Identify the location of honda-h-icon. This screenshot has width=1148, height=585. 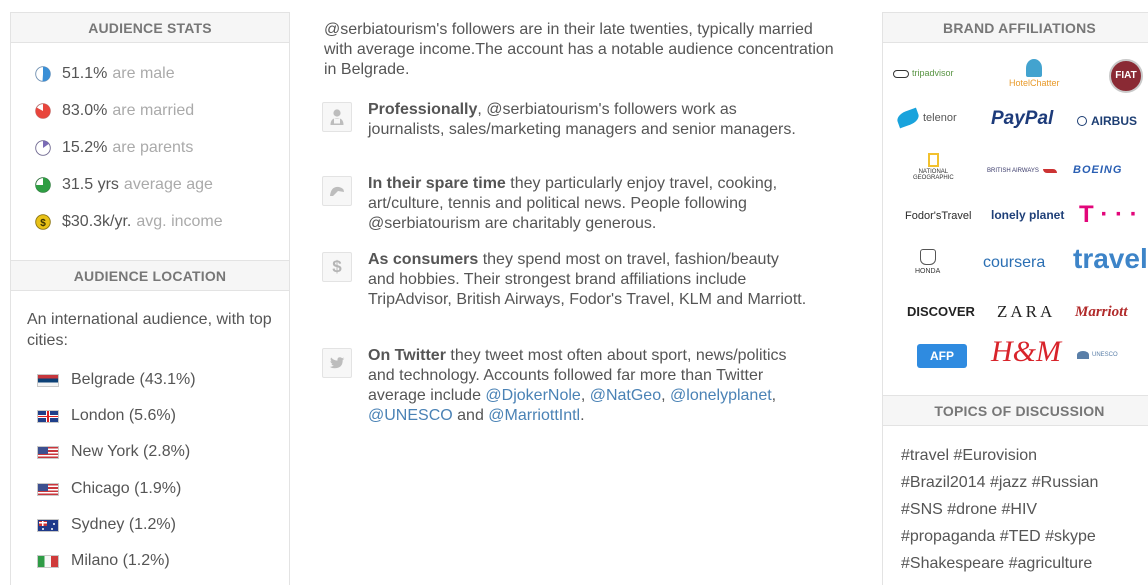
(927, 257).